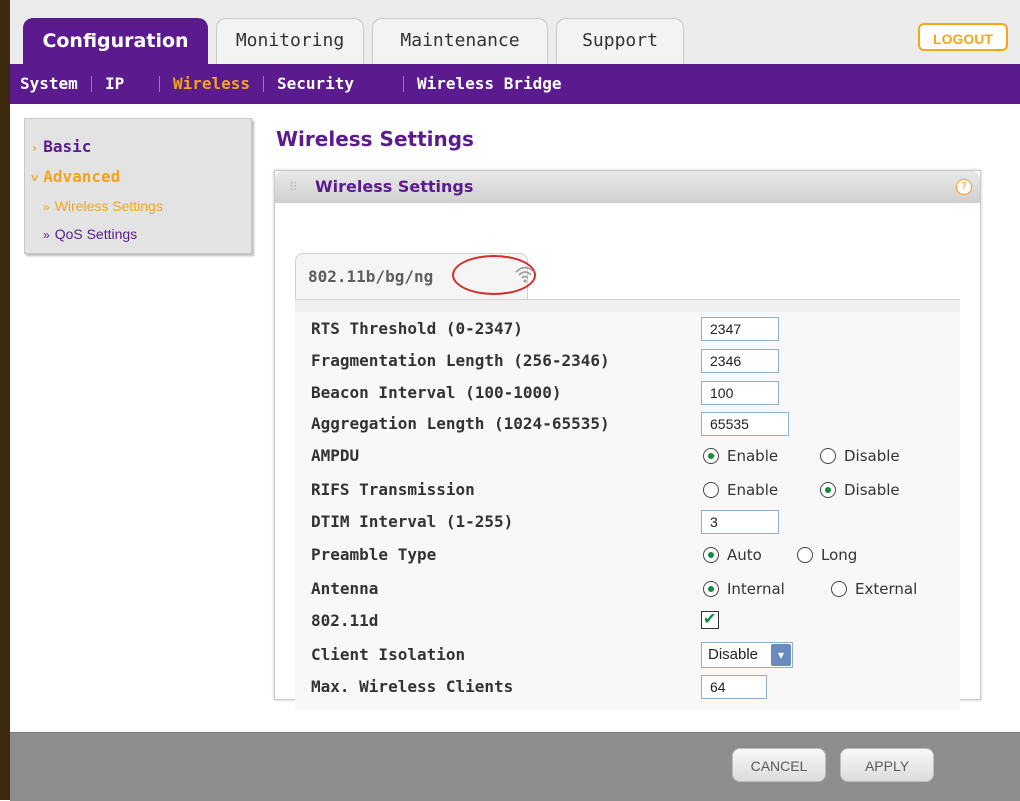 This screenshot has height=801, width=1020. What do you see at coordinates (631, 361) in the screenshot?
I see `fragmentation-row: Fragmentation Length (256-2346) 2346` at bounding box center [631, 361].